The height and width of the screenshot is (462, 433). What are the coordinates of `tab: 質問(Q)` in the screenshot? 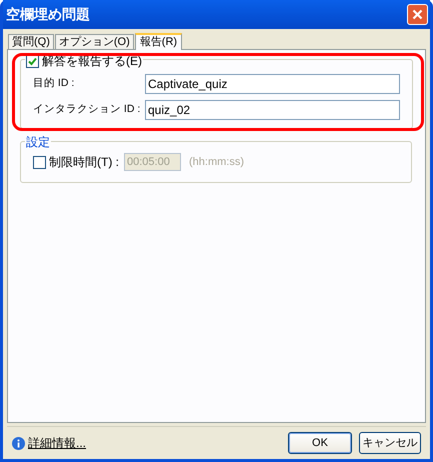 It's located at (31, 41).